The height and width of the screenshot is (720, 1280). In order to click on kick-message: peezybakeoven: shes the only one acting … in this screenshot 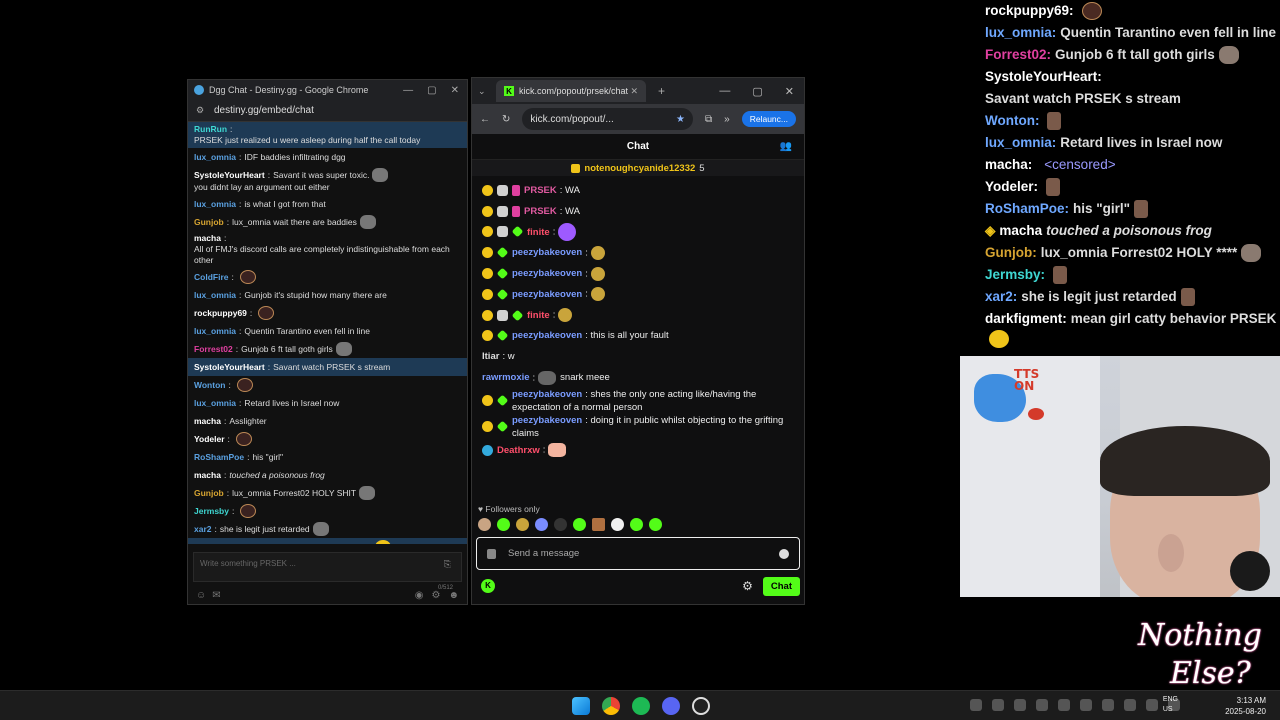, I will do `click(638, 401)`.